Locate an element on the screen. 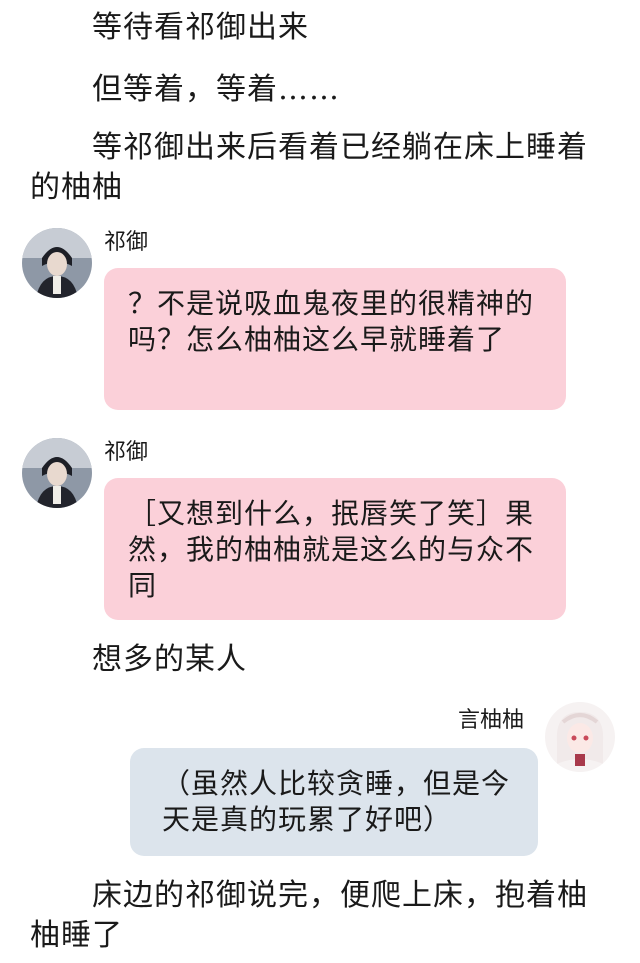 The image size is (640, 963). girl-portrait-icon is located at coordinates (580, 737).